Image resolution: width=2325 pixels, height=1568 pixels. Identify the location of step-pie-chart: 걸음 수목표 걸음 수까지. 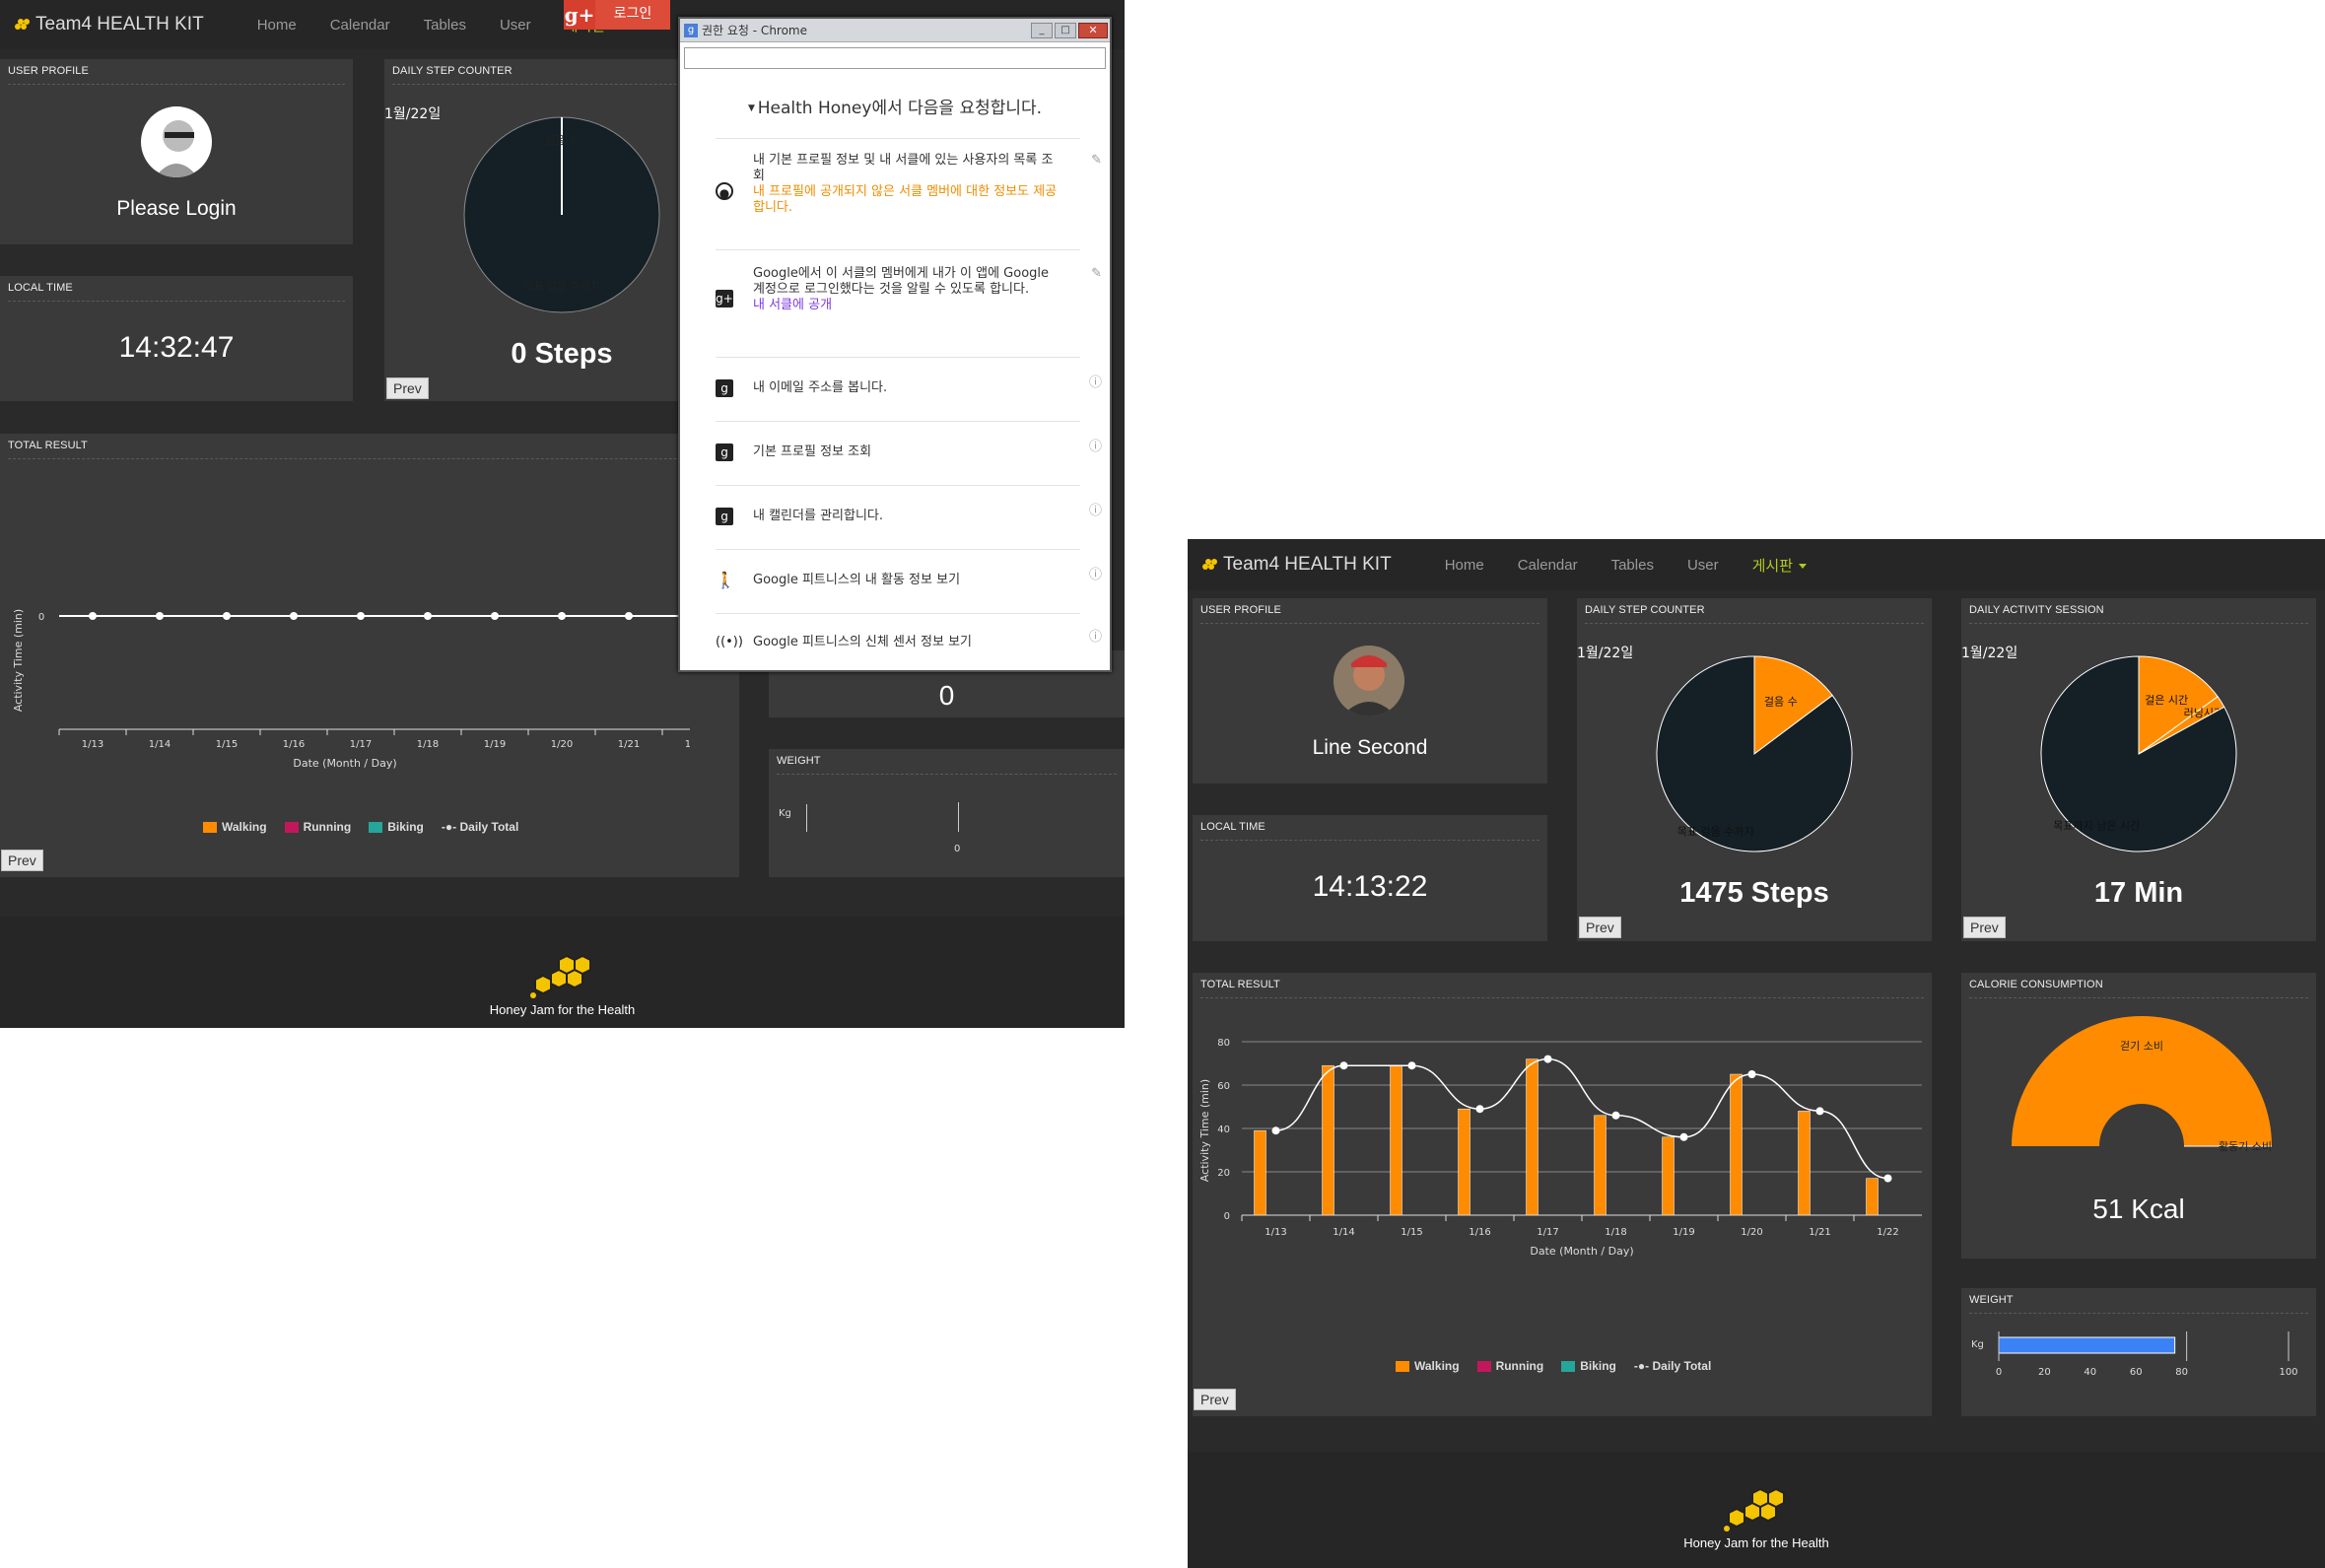
(1754, 753).